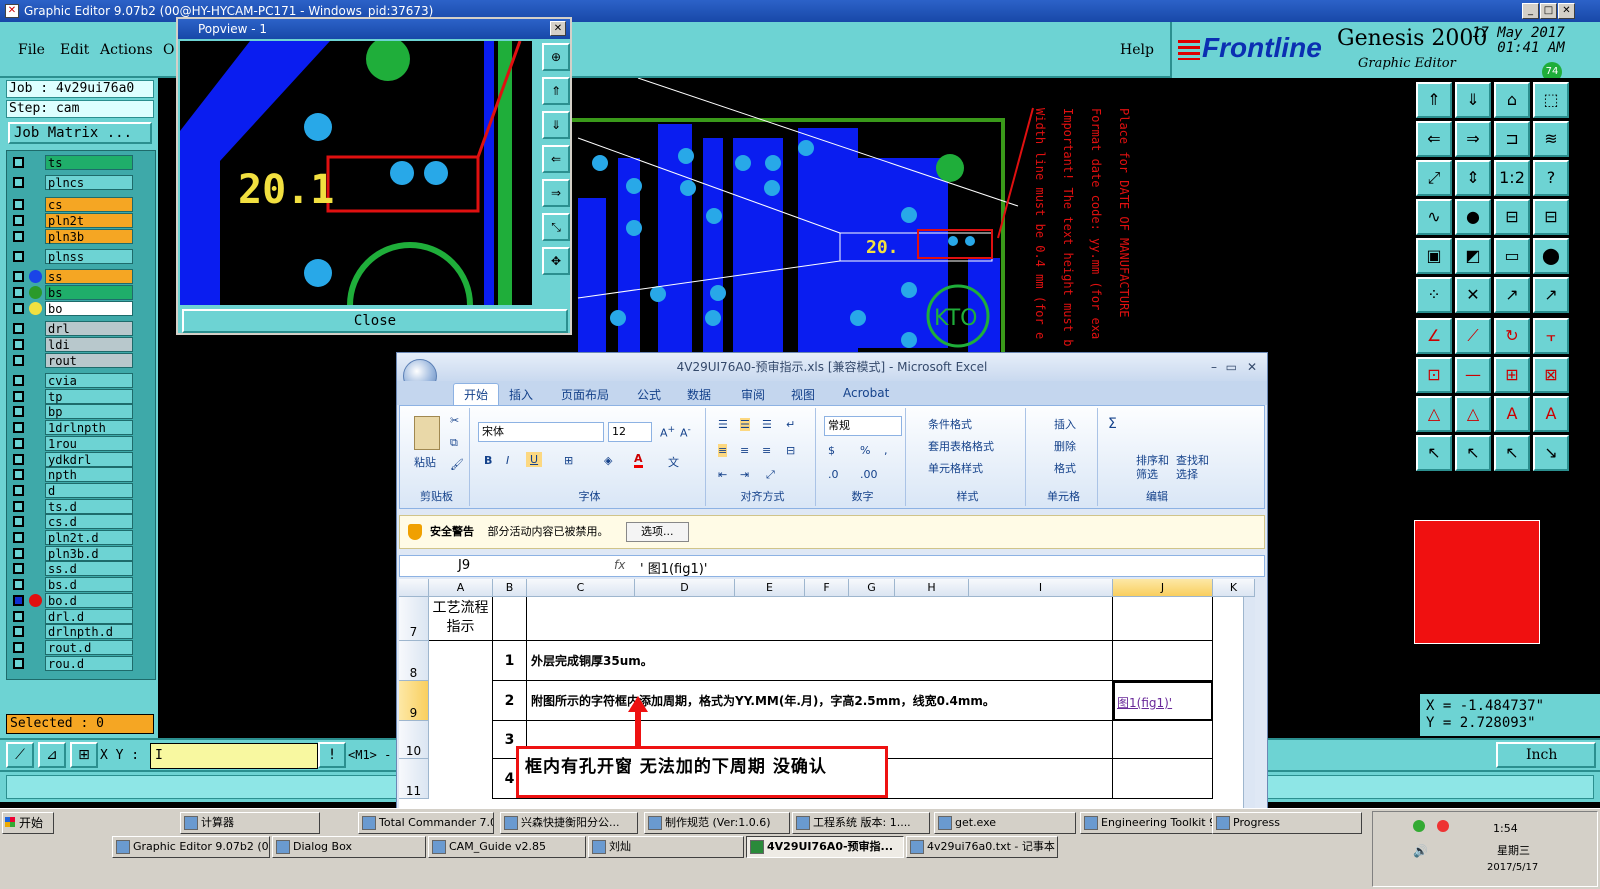  Describe the element at coordinates (72, 569) in the screenshot. I see `layer-row: ss.d` at that location.